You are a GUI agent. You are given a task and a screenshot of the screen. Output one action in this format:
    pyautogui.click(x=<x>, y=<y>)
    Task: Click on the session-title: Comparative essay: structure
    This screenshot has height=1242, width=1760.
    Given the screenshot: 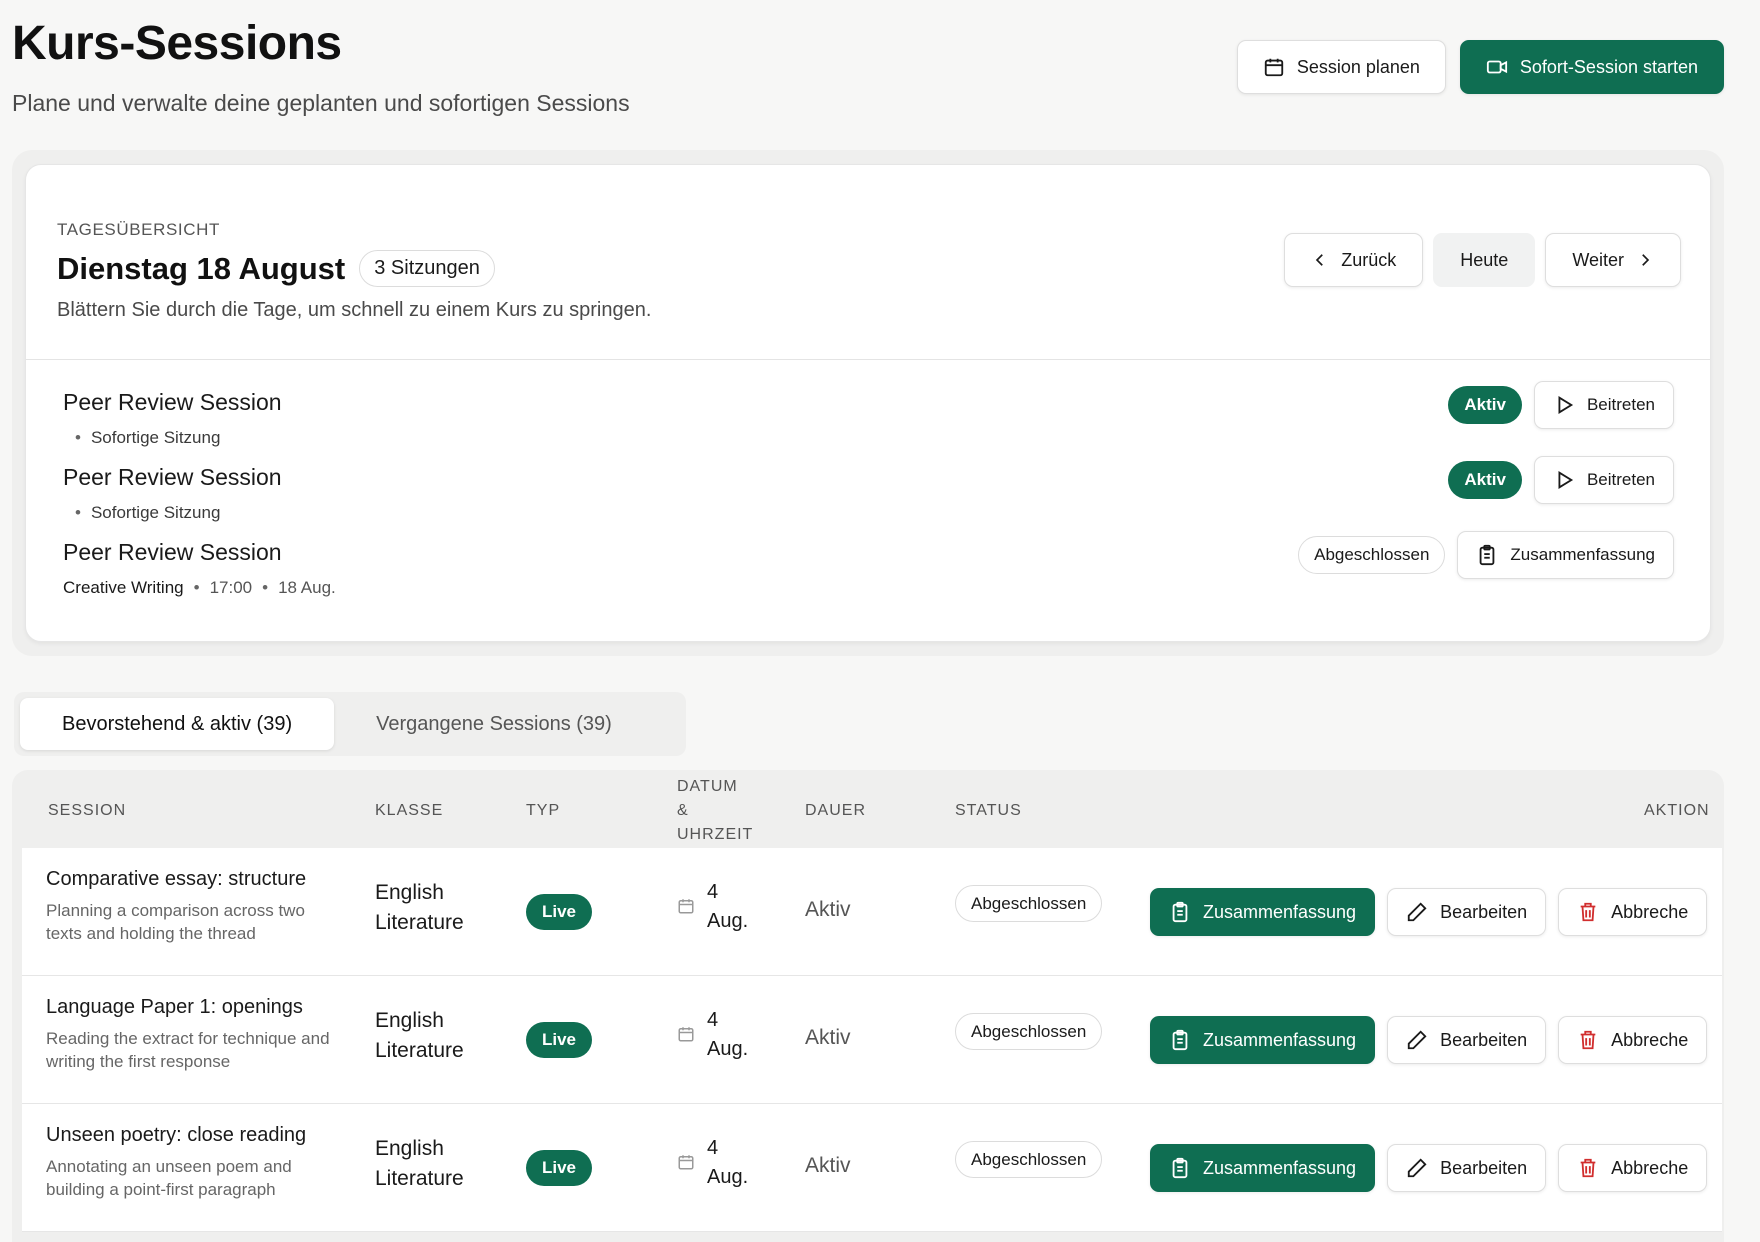 What is the action you would take?
    pyautogui.click(x=176, y=879)
    